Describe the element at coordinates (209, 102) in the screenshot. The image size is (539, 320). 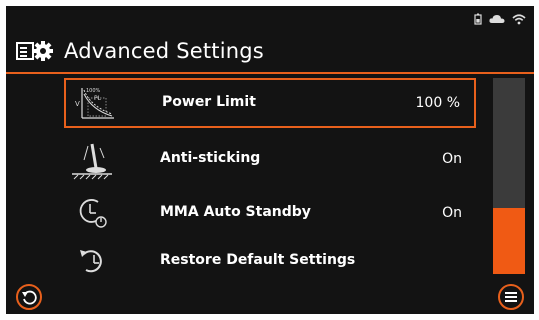
I see `setting-label: Power Limit` at that location.